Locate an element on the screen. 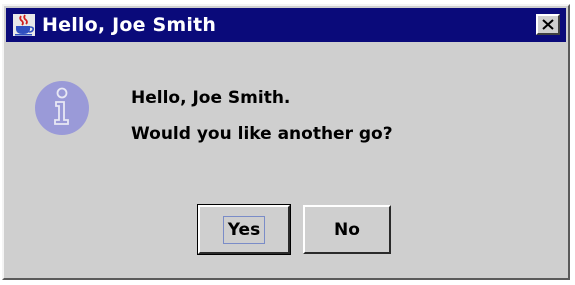 Image resolution: width=575 pixels, height=285 pixels. yes-button: Yes is located at coordinates (244, 229).